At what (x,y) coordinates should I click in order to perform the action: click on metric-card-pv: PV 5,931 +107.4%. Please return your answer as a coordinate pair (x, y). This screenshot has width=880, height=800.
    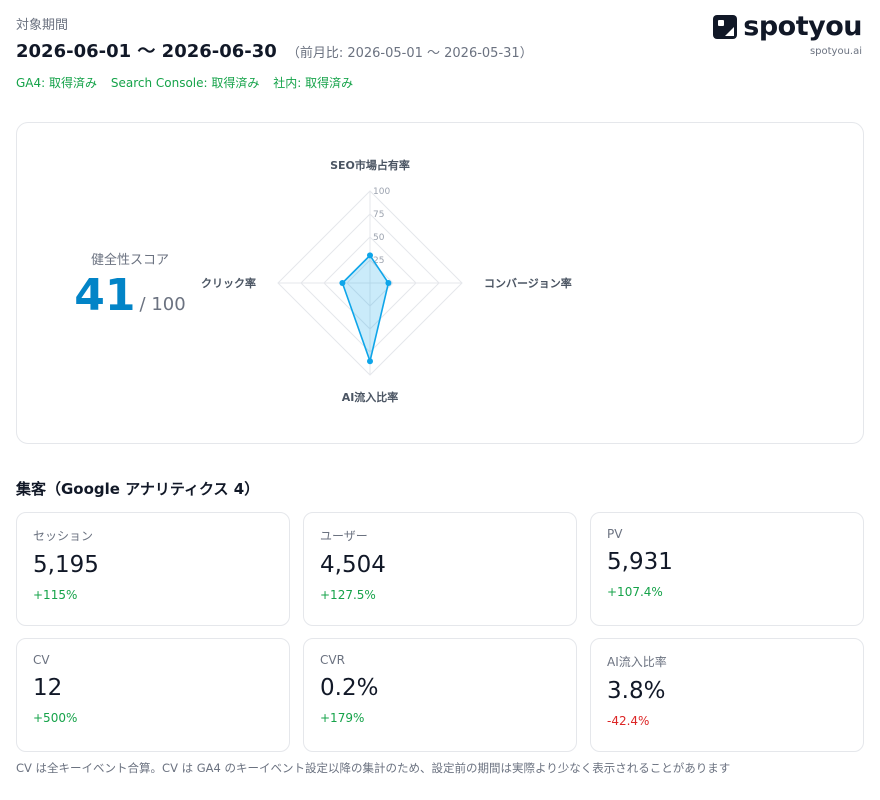
    Looking at the image, I should click on (727, 569).